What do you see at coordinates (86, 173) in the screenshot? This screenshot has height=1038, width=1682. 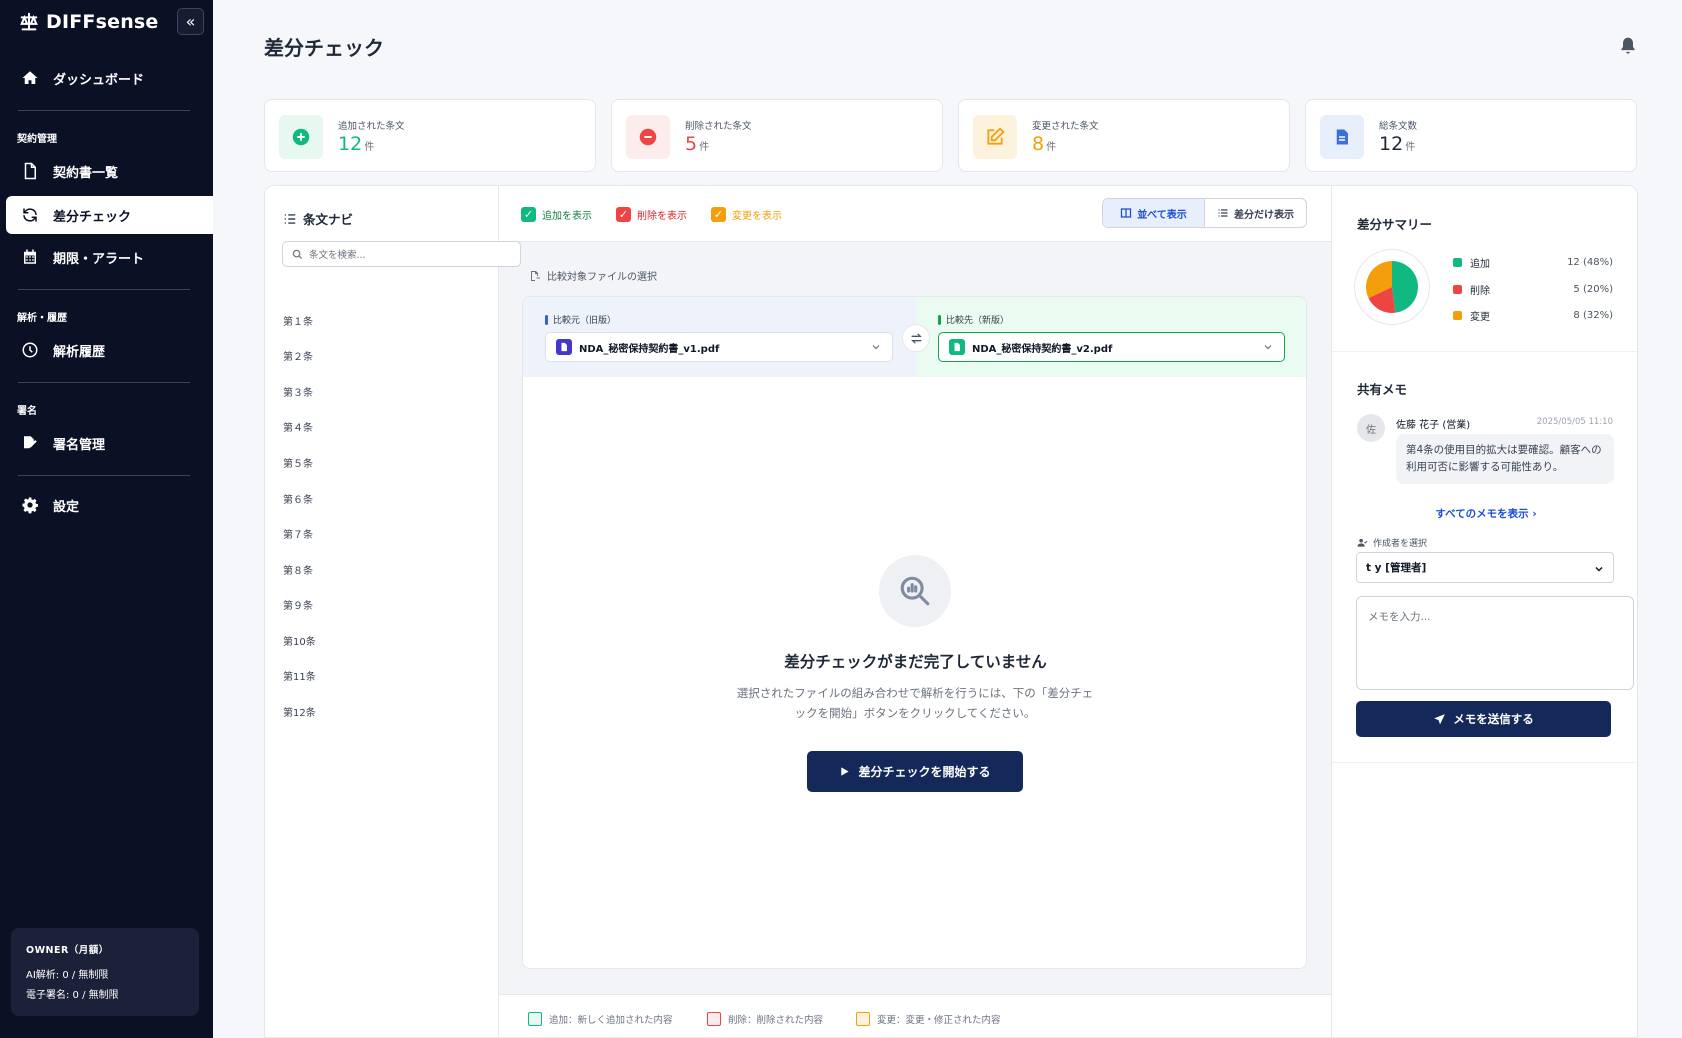 I see `sidebar-item-label: 契約書一覧` at bounding box center [86, 173].